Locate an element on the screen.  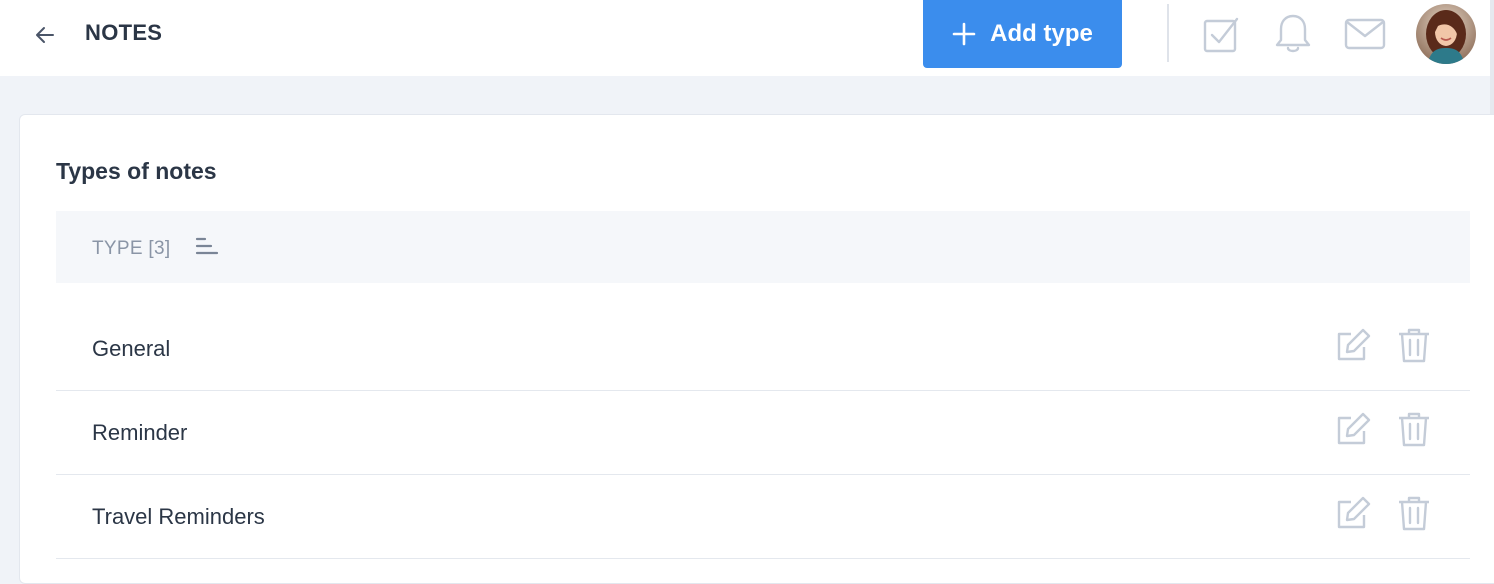
header-divider is located at coordinates (1168, 33).